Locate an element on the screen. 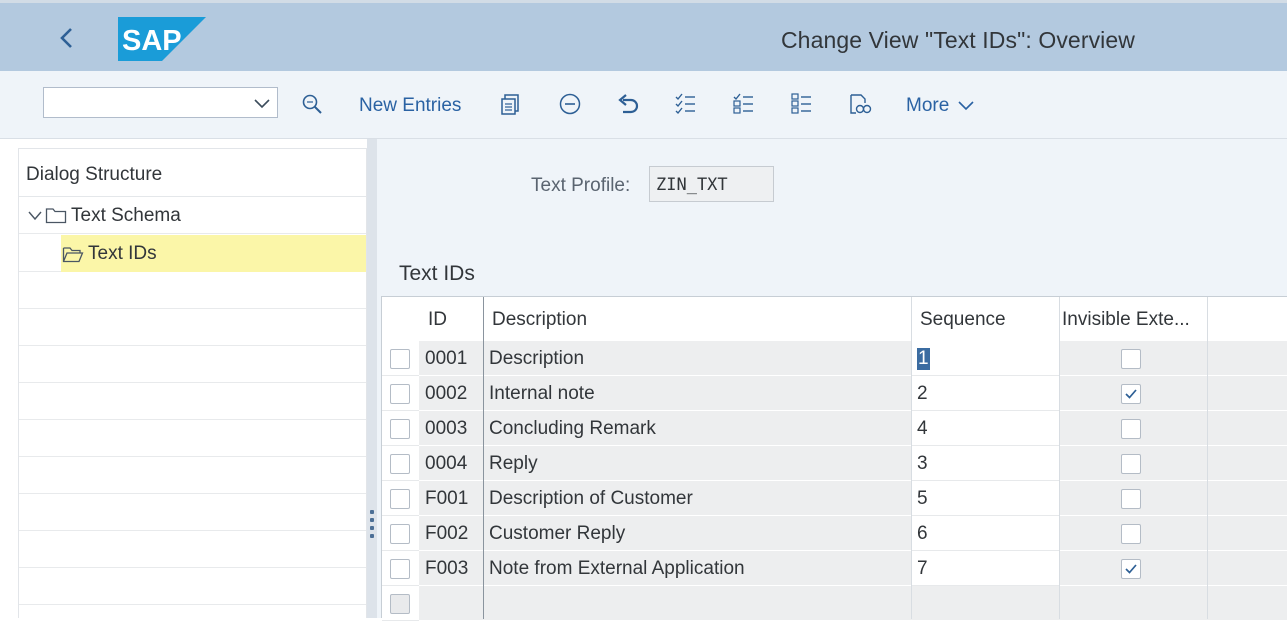  id-value: 0001 is located at coordinates (446, 358).